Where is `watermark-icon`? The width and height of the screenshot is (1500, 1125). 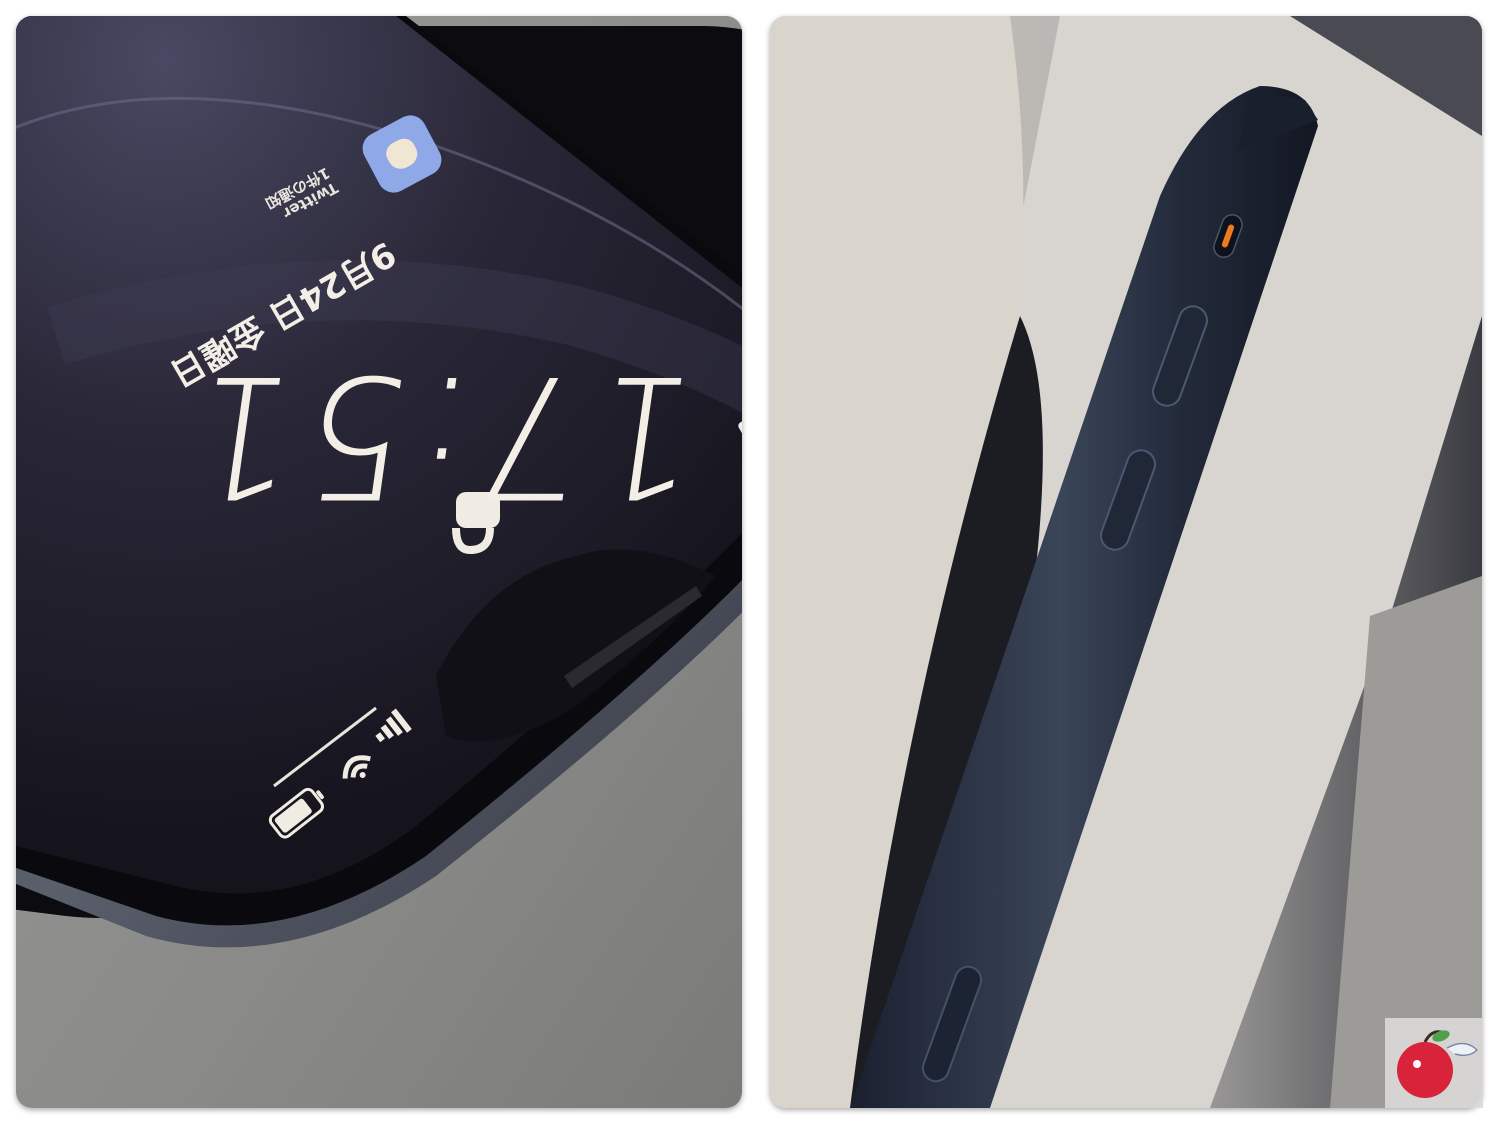 watermark-icon is located at coordinates (1434, 1063).